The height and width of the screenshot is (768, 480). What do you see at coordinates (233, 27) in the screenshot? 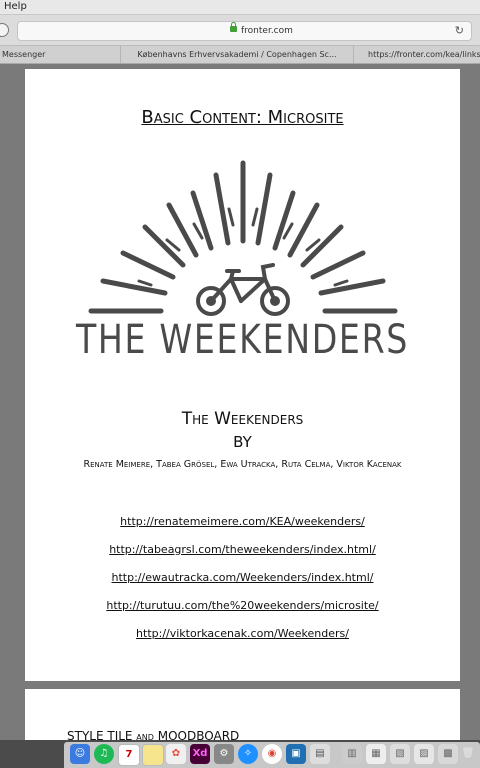
I see `lock-icon` at bounding box center [233, 27].